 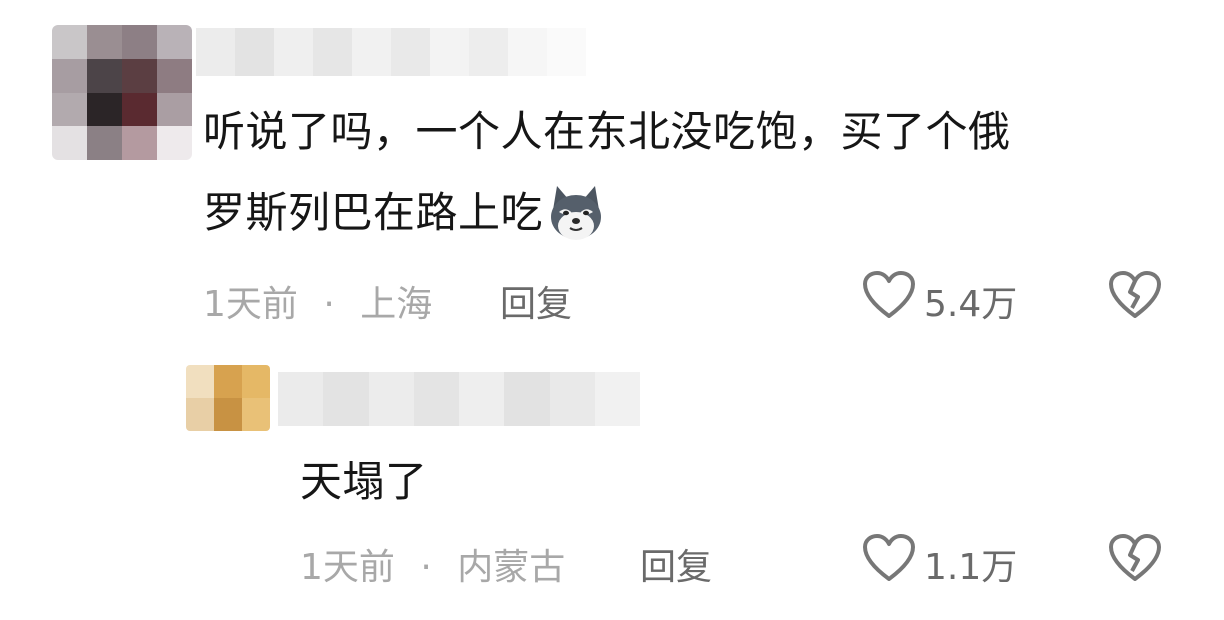 I want to click on husky-emoji-icon, so click(x=576, y=213).